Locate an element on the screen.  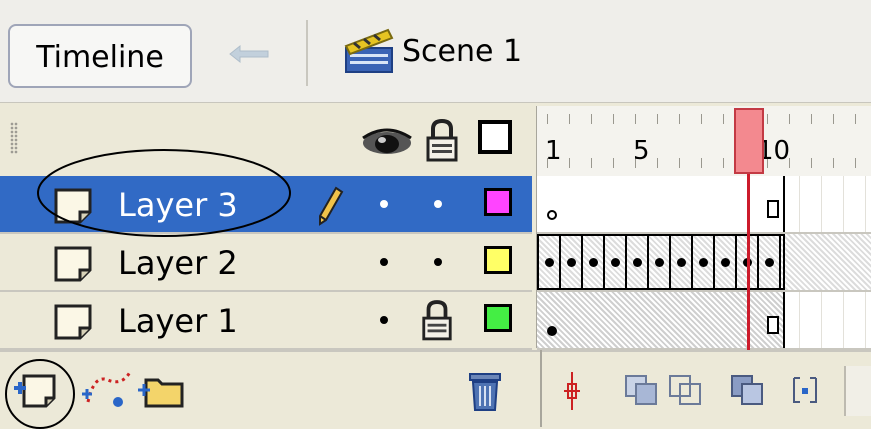
ruler-label-5: 5 is located at coordinates (641, 151).